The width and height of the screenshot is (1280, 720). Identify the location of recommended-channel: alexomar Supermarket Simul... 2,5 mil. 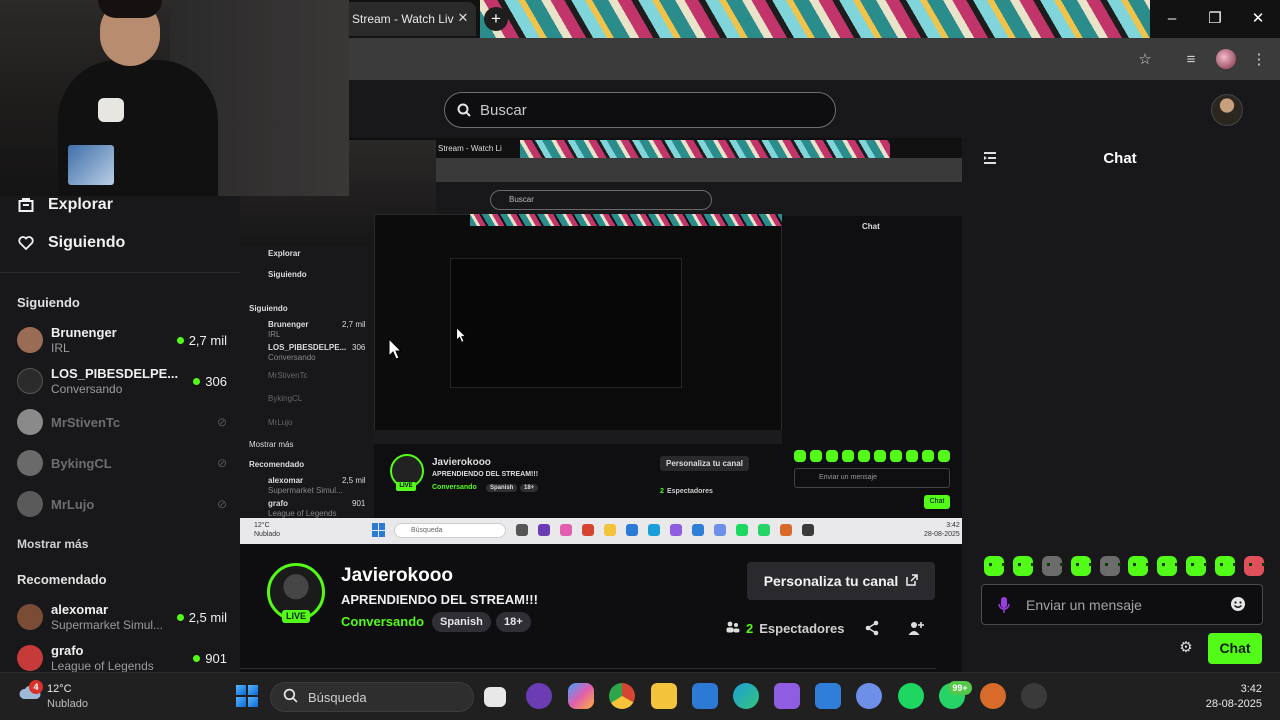
(122, 617).